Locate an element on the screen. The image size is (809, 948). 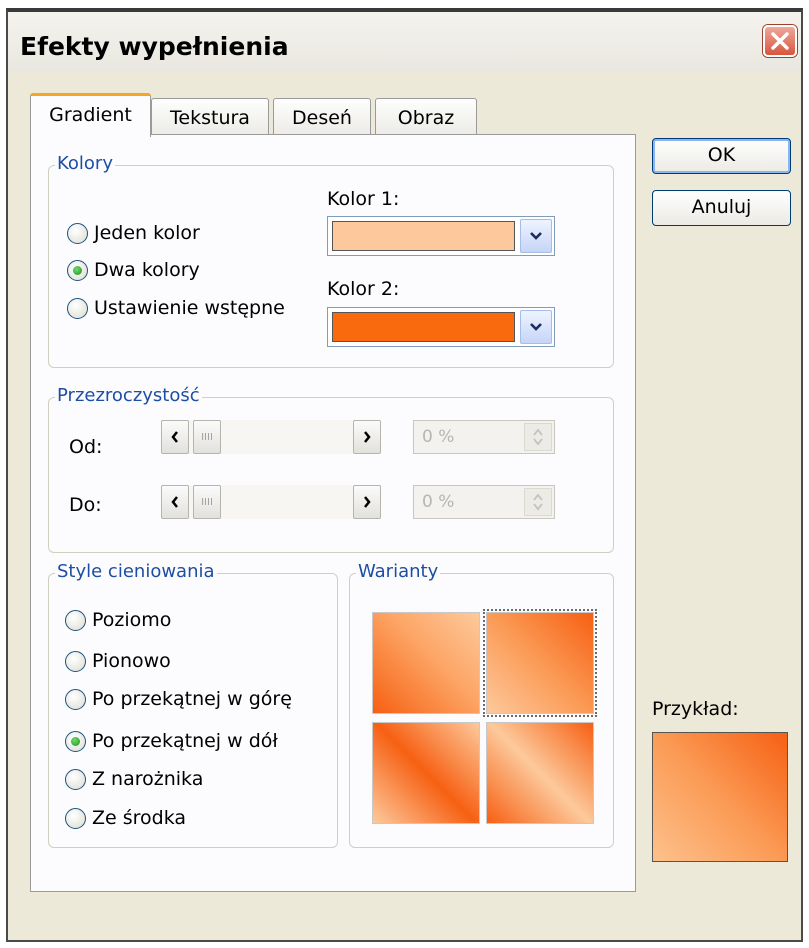
tab-desen: Deseń is located at coordinates (322, 116).